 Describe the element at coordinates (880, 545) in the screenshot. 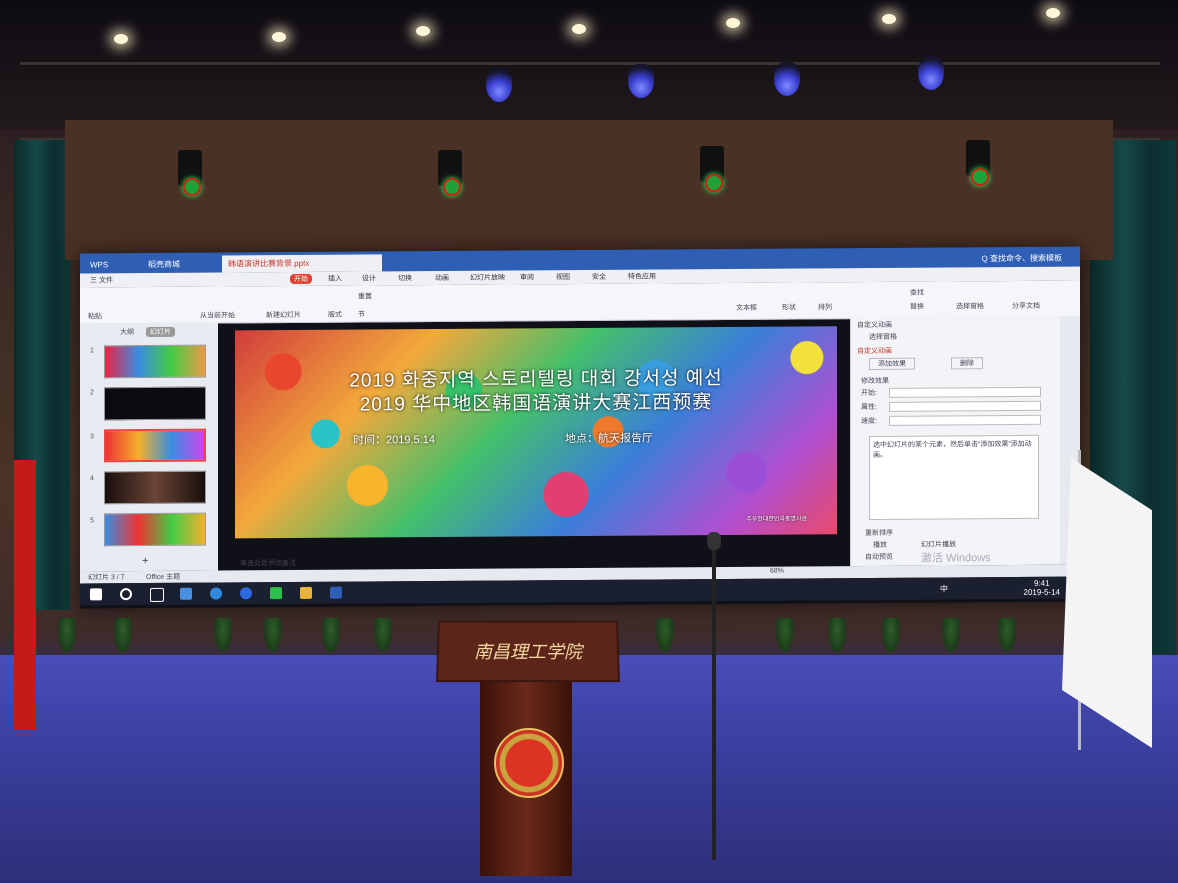

I see `play-button: 播放` at that location.